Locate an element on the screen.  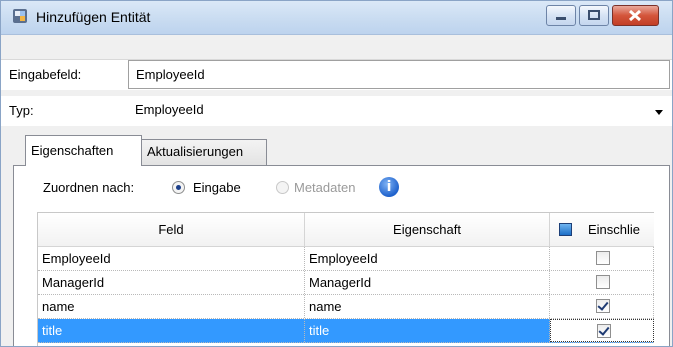
radio-eingabe is located at coordinates (178, 187).